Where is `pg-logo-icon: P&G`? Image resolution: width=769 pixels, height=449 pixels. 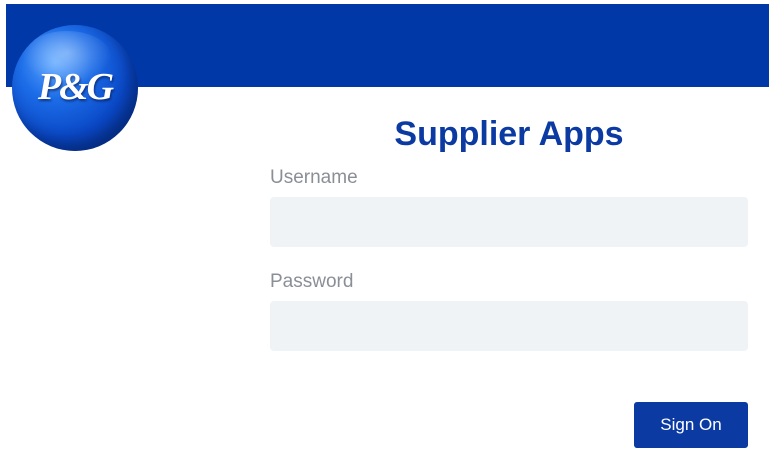 pg-logo-icon: P&G is located at coordinates (75, 88).